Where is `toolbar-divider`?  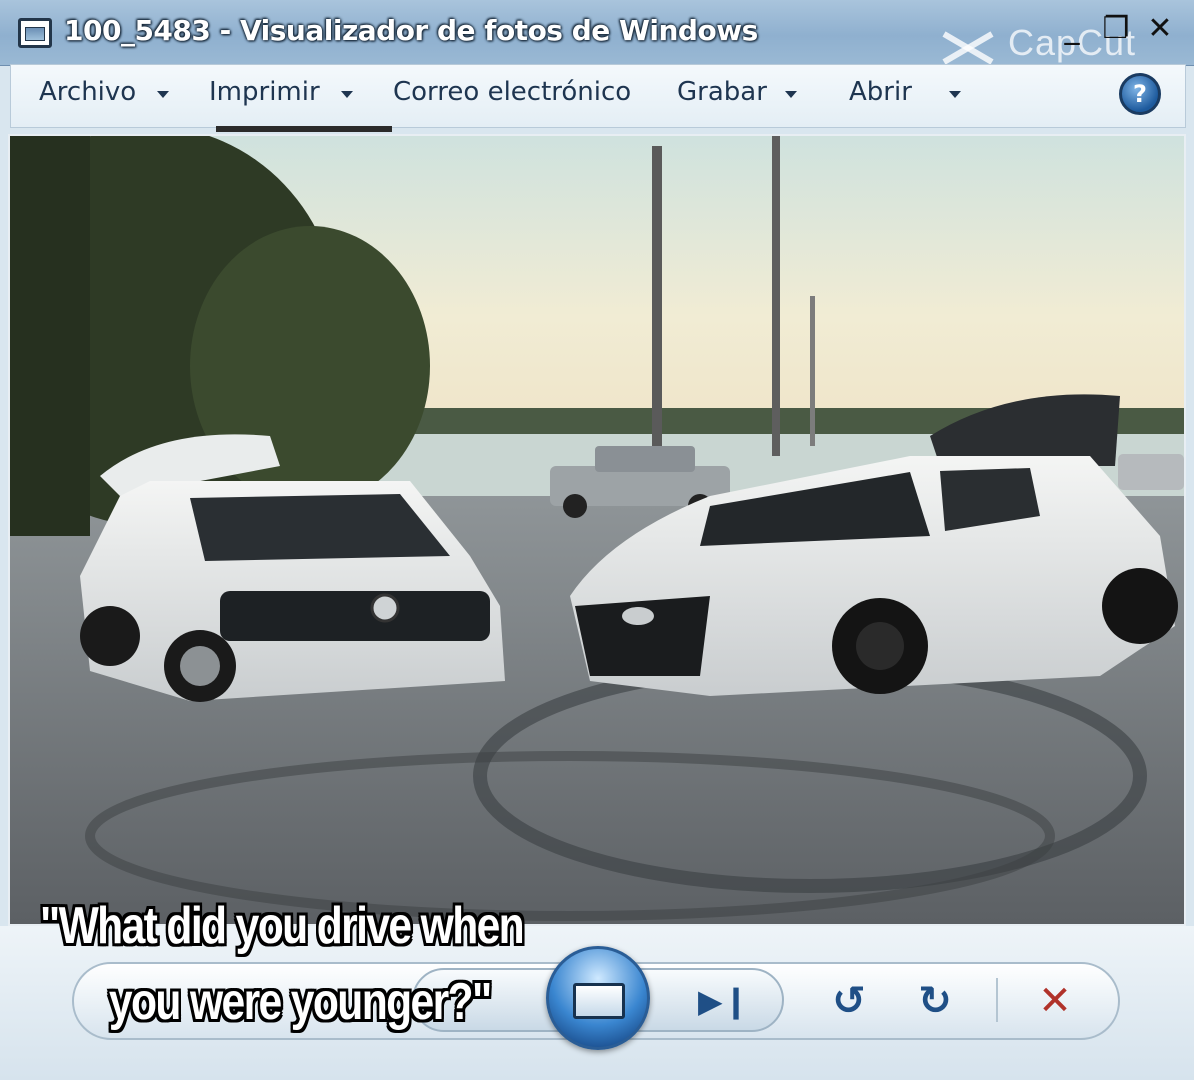
toolbar-divider is located at coordinates (997, 1000).